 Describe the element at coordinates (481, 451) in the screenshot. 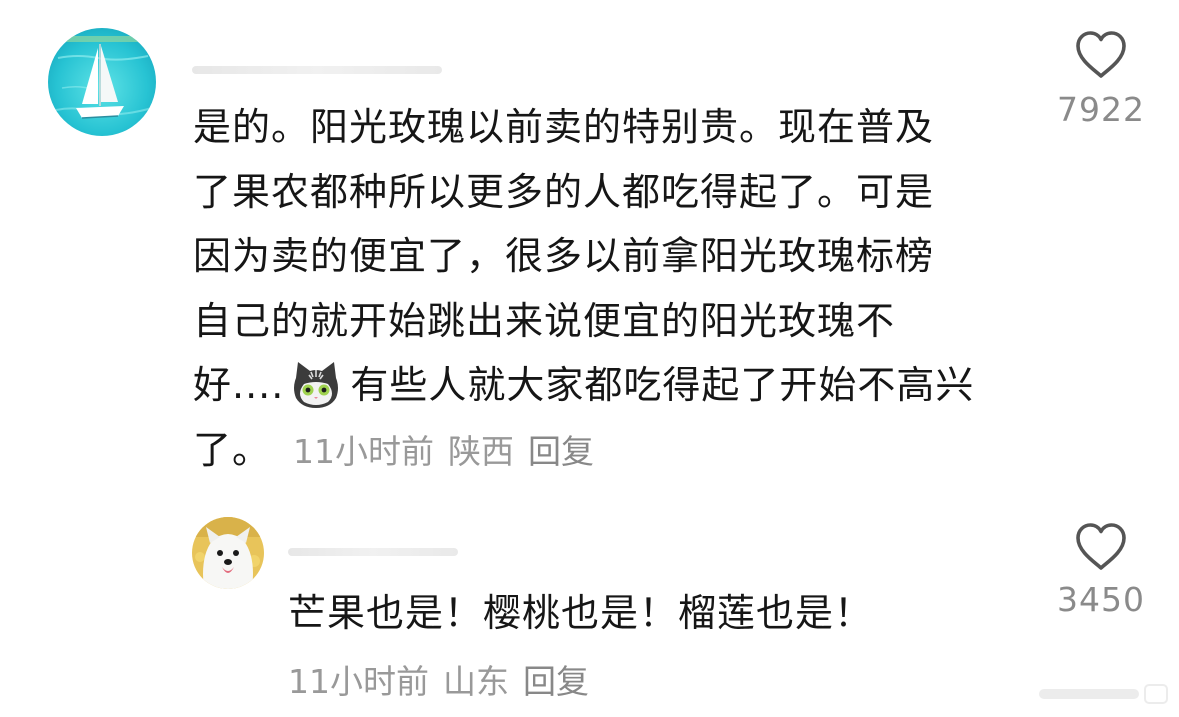

I see `comment-location: 陕西` at that location.